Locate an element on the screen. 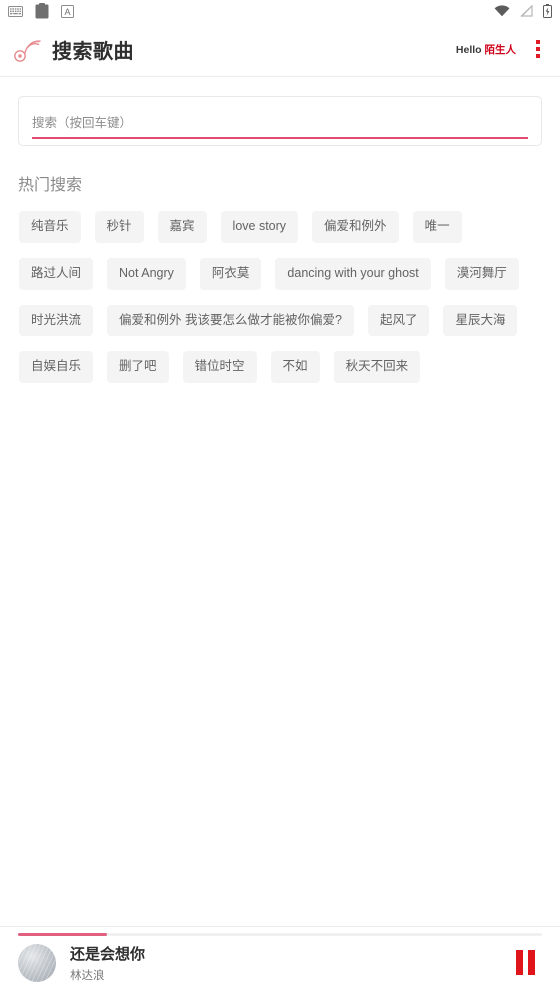  hot-tag: Not Angry is located at coordinates (146, 273).